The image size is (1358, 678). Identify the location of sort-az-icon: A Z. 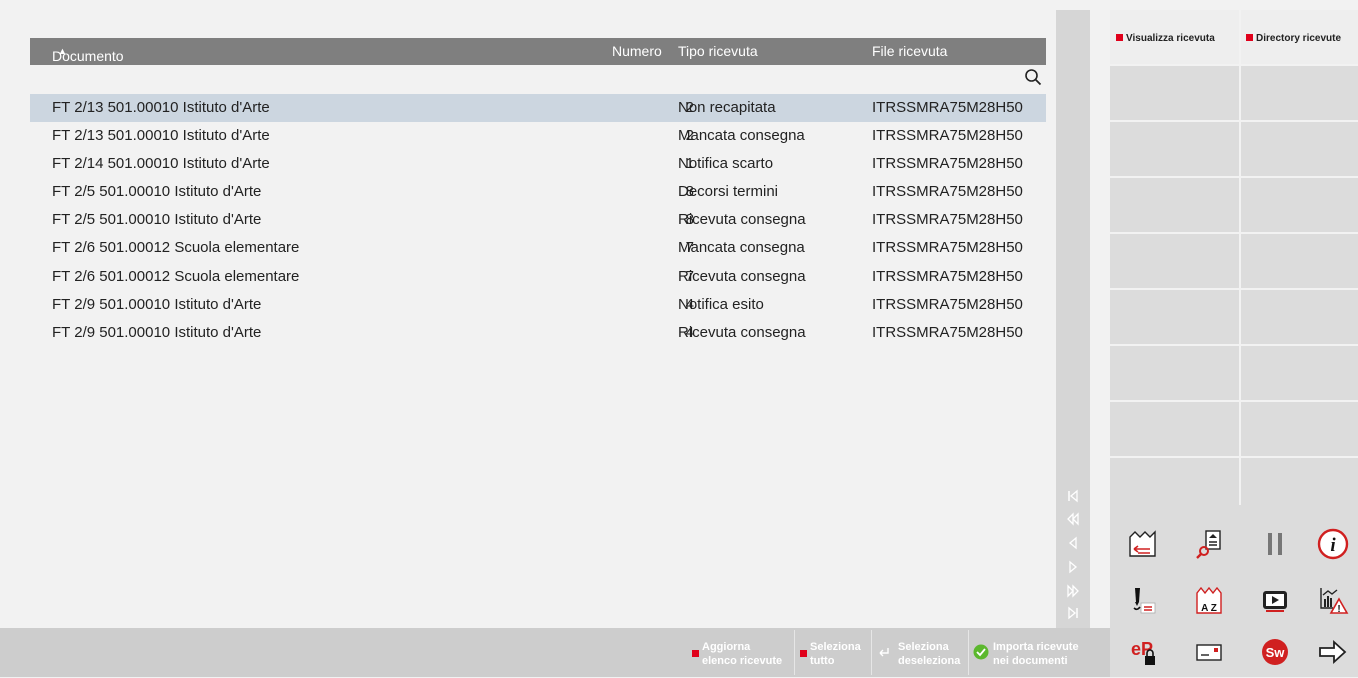
(1209, 600).